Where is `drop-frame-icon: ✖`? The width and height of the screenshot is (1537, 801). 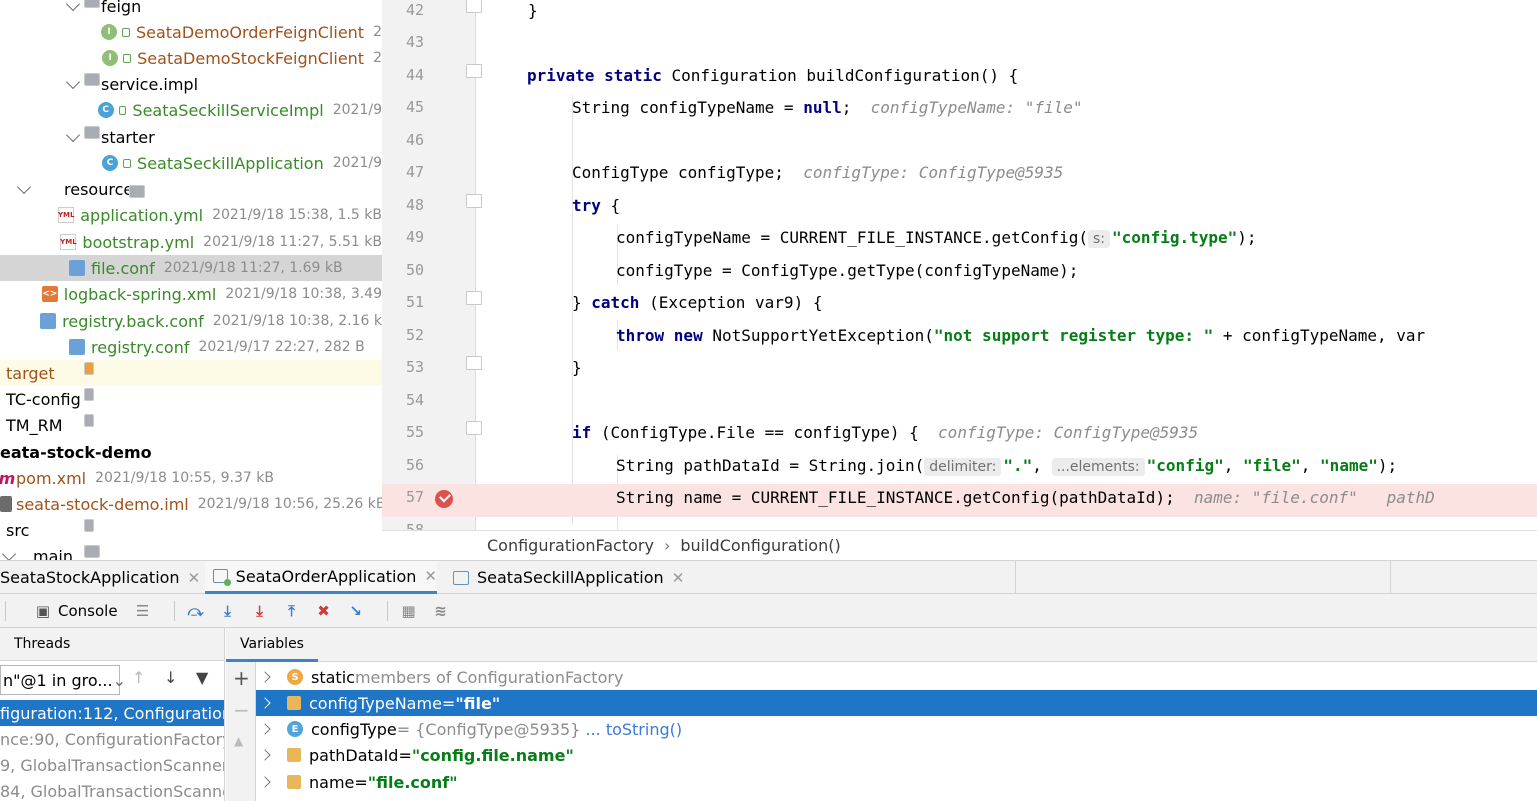
drop-frame-icon: ✖ is located at coordinates (324, 611).